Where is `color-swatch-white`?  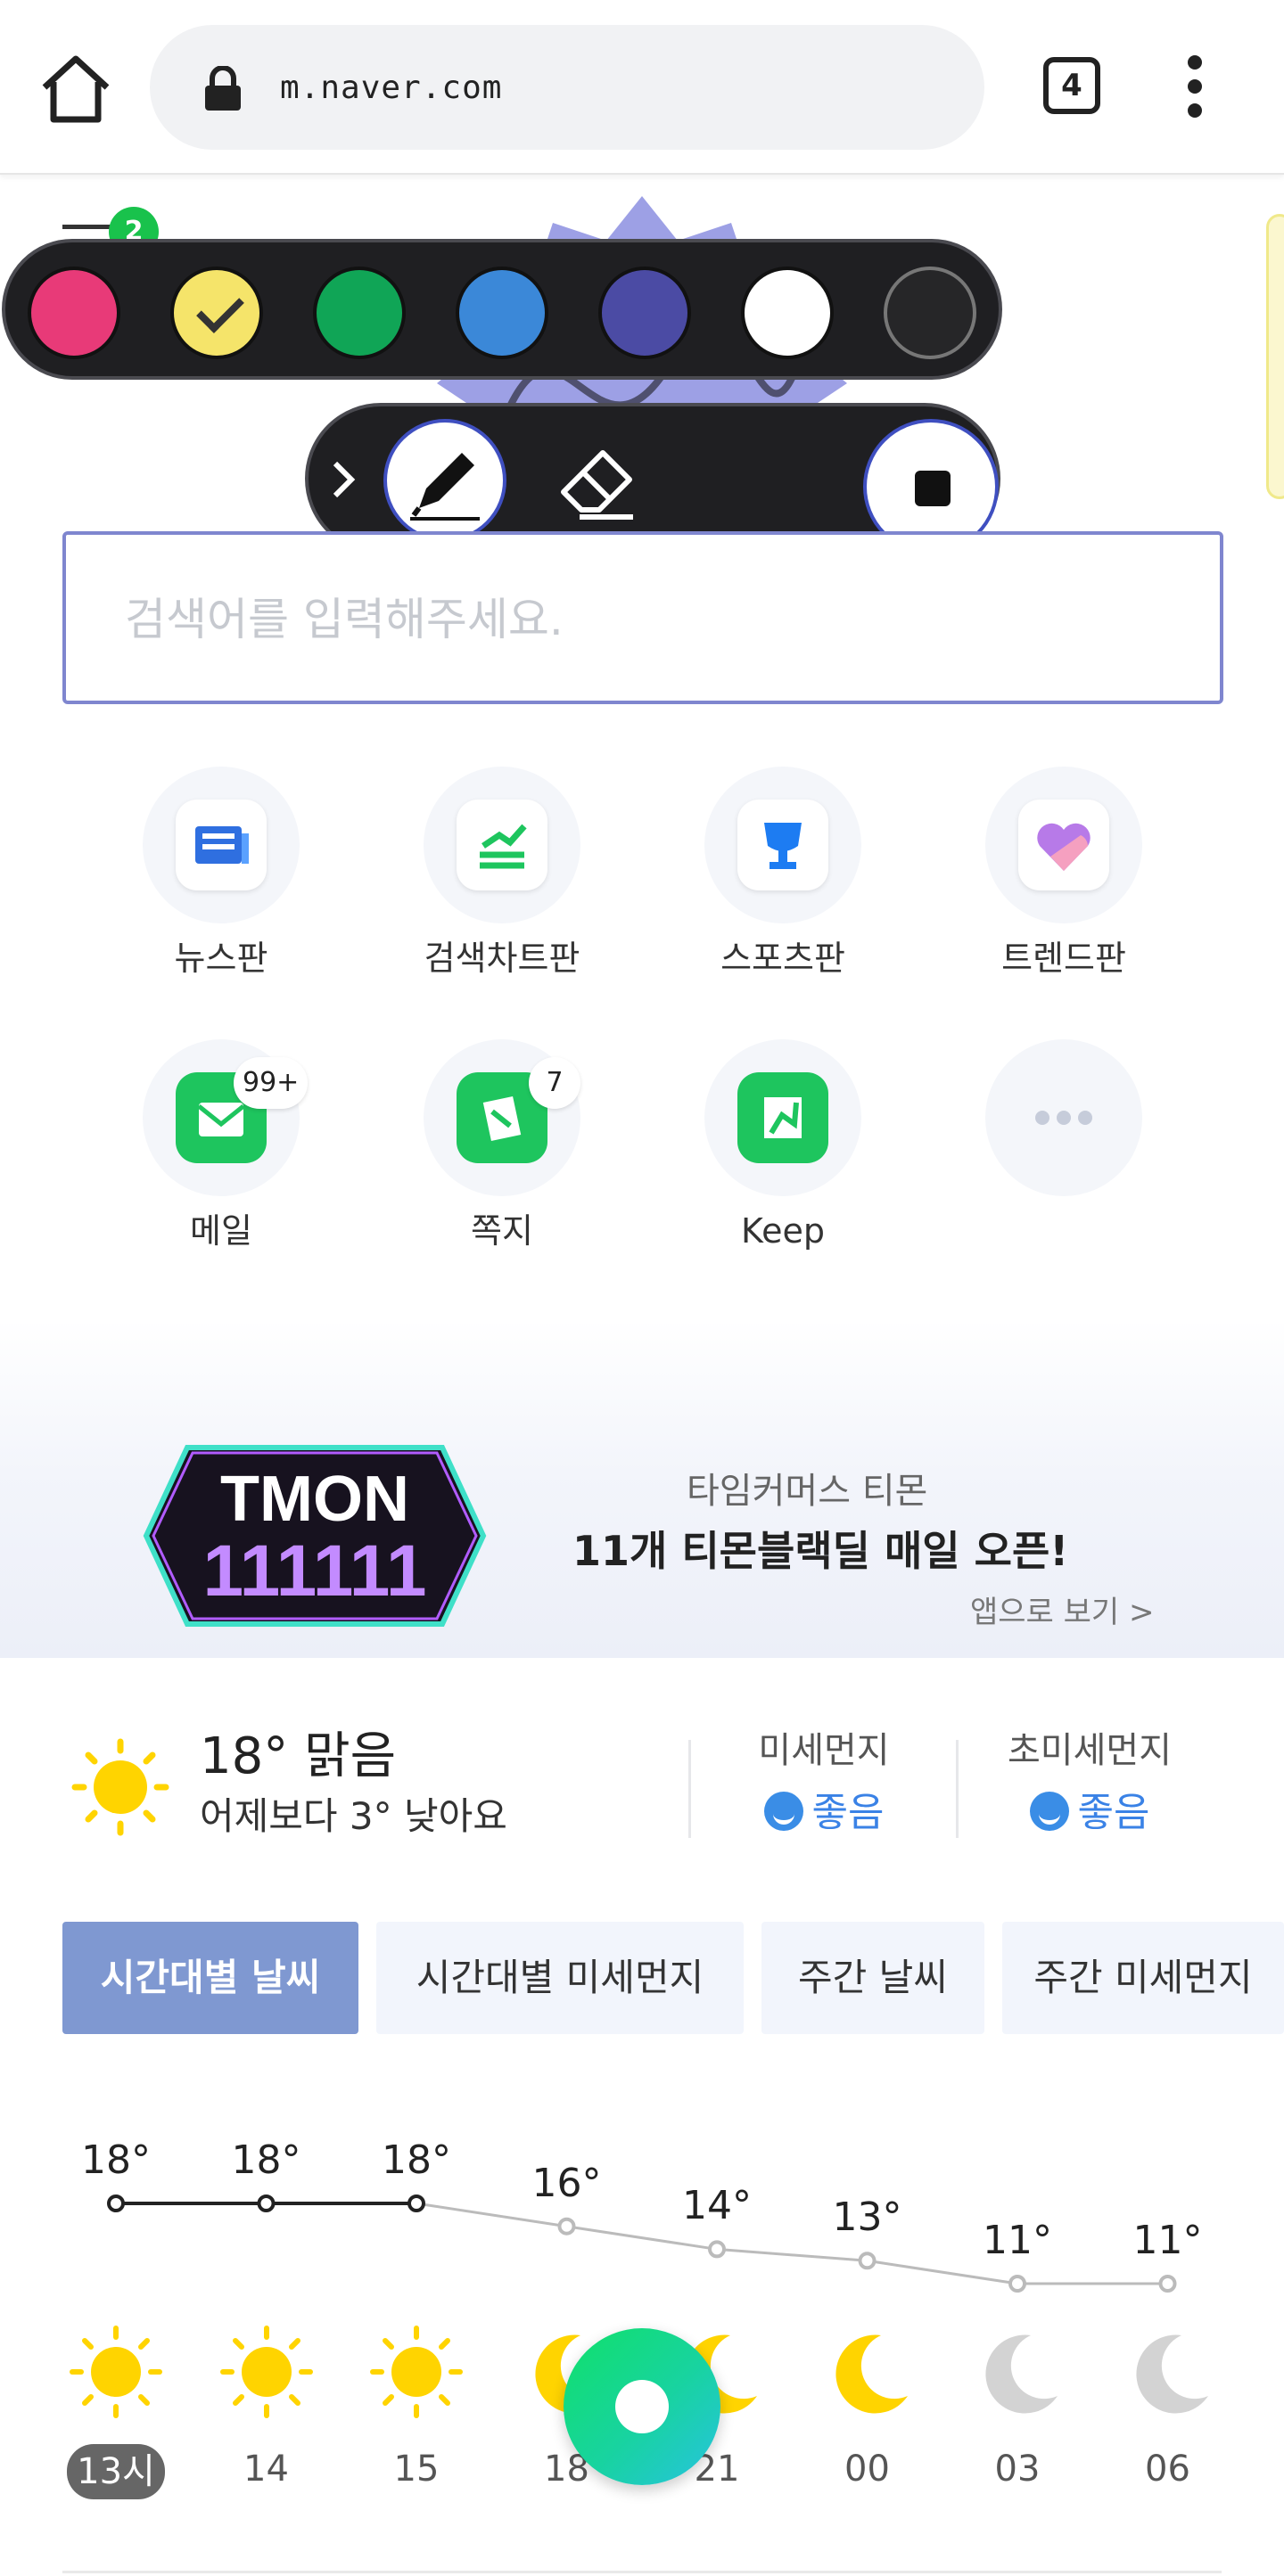
color-swatch-white is located at coordinates (787, 313).